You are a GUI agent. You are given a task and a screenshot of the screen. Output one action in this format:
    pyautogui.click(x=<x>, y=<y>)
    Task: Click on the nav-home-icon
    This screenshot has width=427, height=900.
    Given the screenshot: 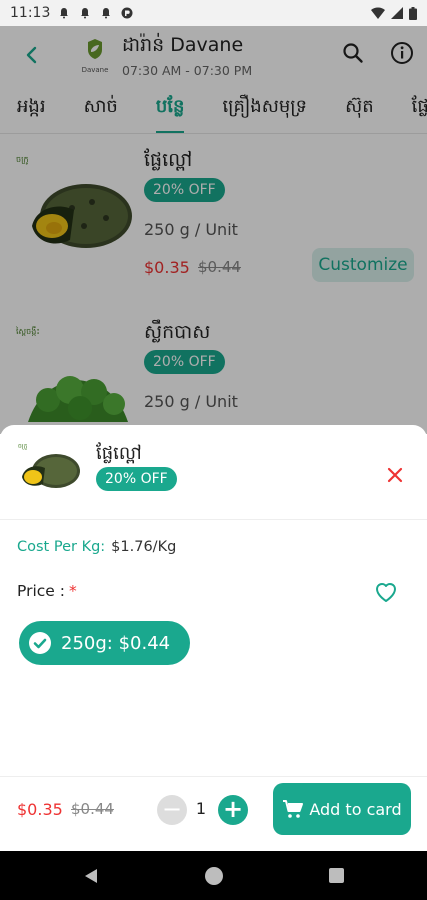 What is the action you would take?
    pyautogui.click(x=214, y=876)
    